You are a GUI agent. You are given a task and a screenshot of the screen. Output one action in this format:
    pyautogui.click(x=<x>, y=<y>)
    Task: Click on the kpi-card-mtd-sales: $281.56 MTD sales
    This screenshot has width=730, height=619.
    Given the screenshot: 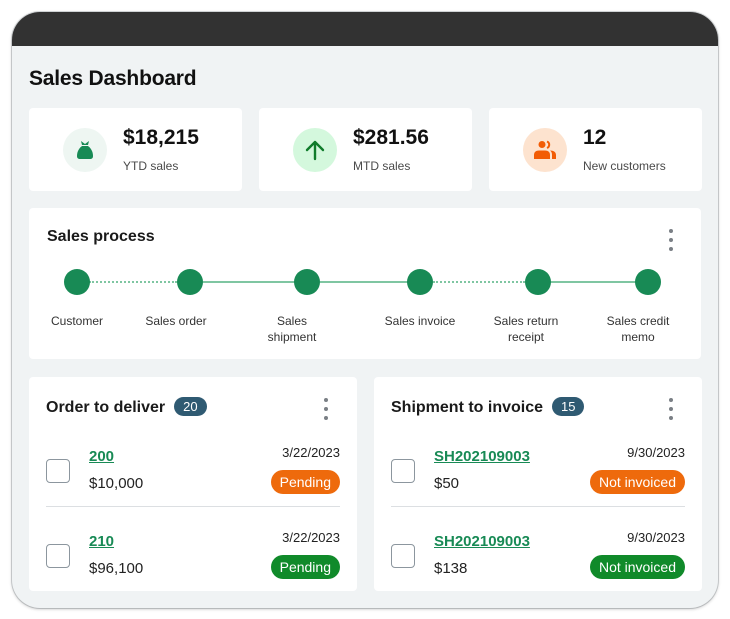 What is the action you would take?
    pyautogui.click(x=365, y=149)
    